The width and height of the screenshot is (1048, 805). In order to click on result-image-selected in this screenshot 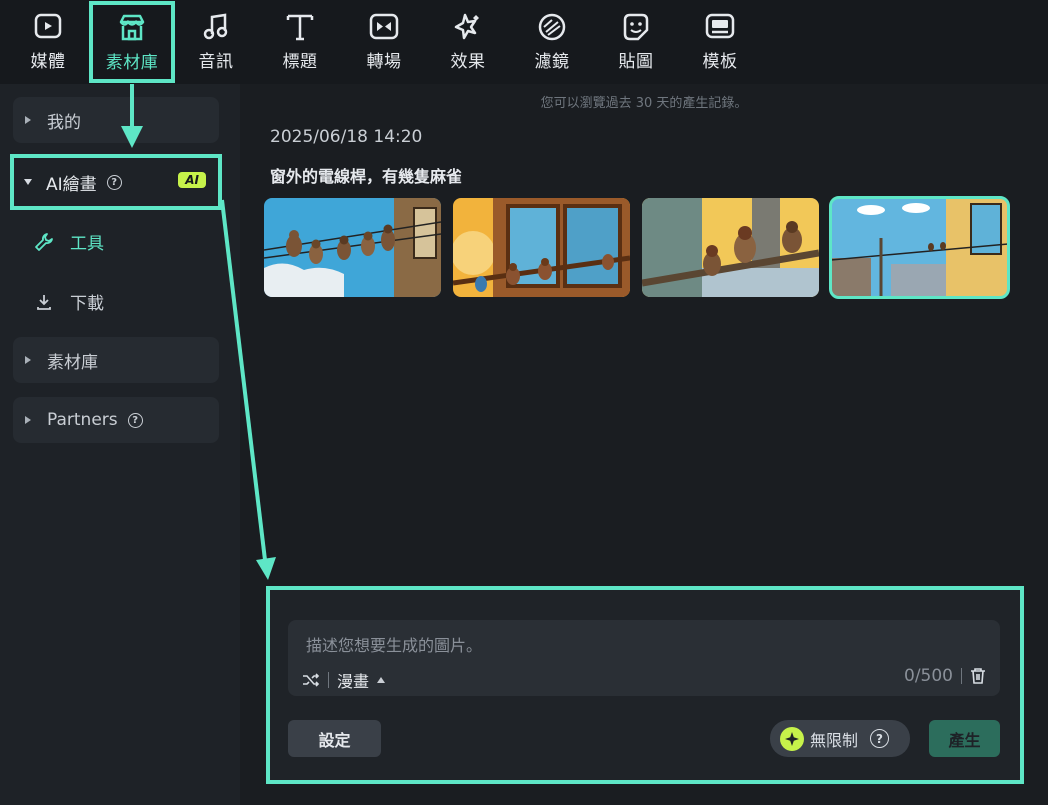, I will do `click(919, 247)`.